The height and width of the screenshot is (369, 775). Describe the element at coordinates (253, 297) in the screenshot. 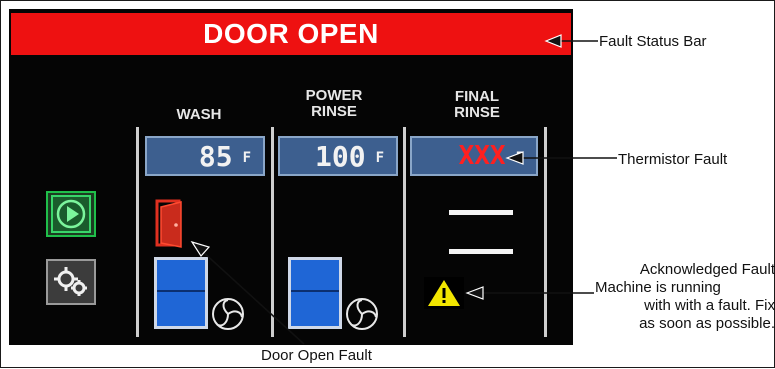

I see `door-open-fault-arrow` at that location.